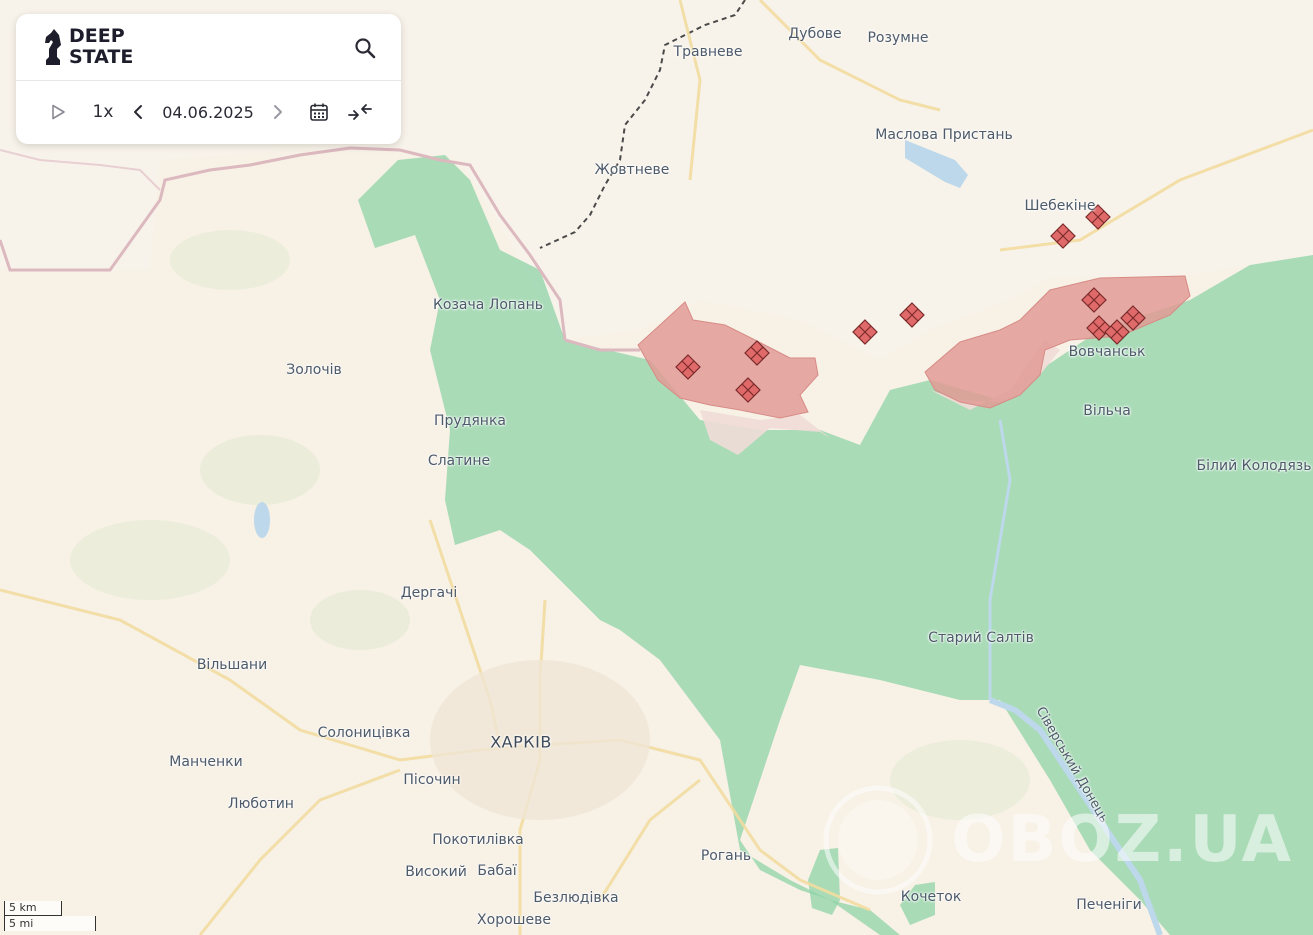 The image size is (1313, 935). I want to click on label-vysokyi: Високий, so click(436, 872).